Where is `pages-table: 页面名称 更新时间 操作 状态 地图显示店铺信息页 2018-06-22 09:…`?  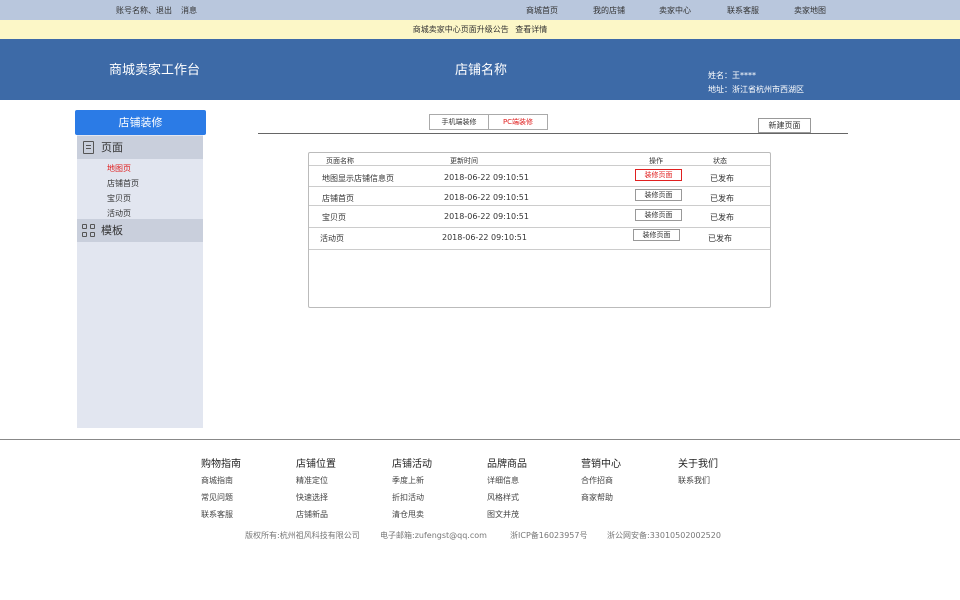
pages-table: 页面名称 更新时间 操作 状态 地图显示店铺信息页 2018-06-22 09:… is located at coordinates (539, 230).